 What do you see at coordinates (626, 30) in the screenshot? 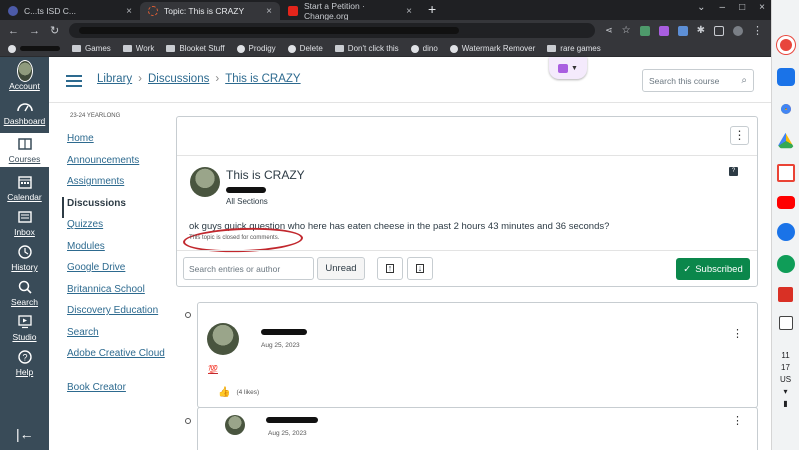
I see `bookmark-star-icon: ☆` at bounding box center [626, 30].